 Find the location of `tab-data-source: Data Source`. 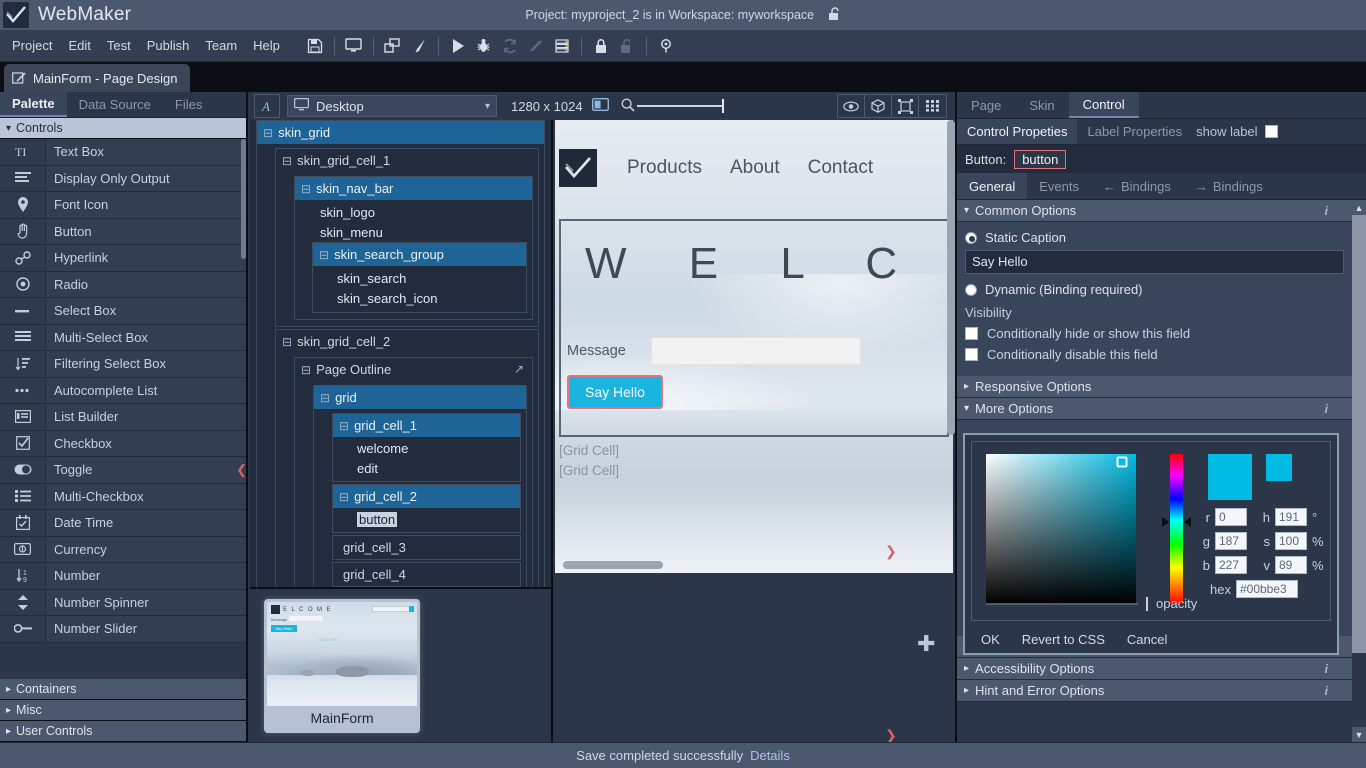

tab-data-source: Data Source is located at coordinates (115, 104).